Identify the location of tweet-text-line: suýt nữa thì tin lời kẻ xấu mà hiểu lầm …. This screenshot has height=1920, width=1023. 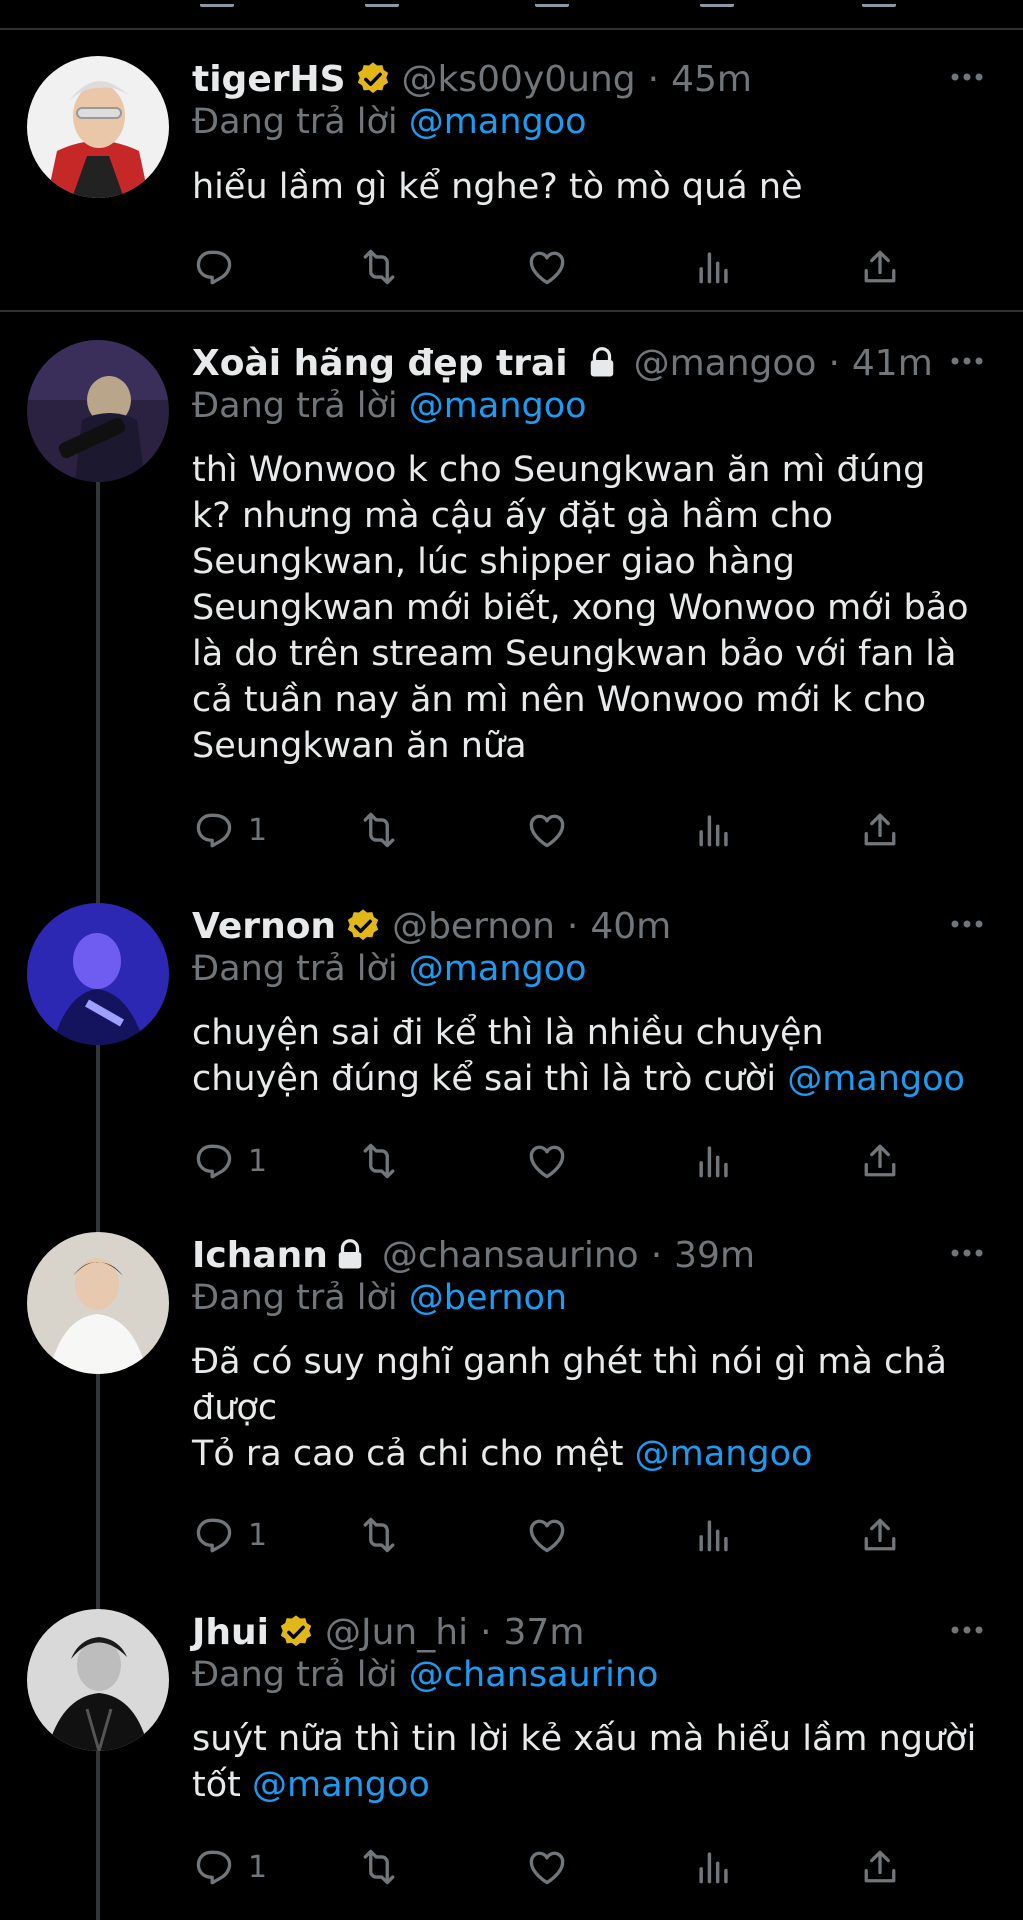
(584, 1739).